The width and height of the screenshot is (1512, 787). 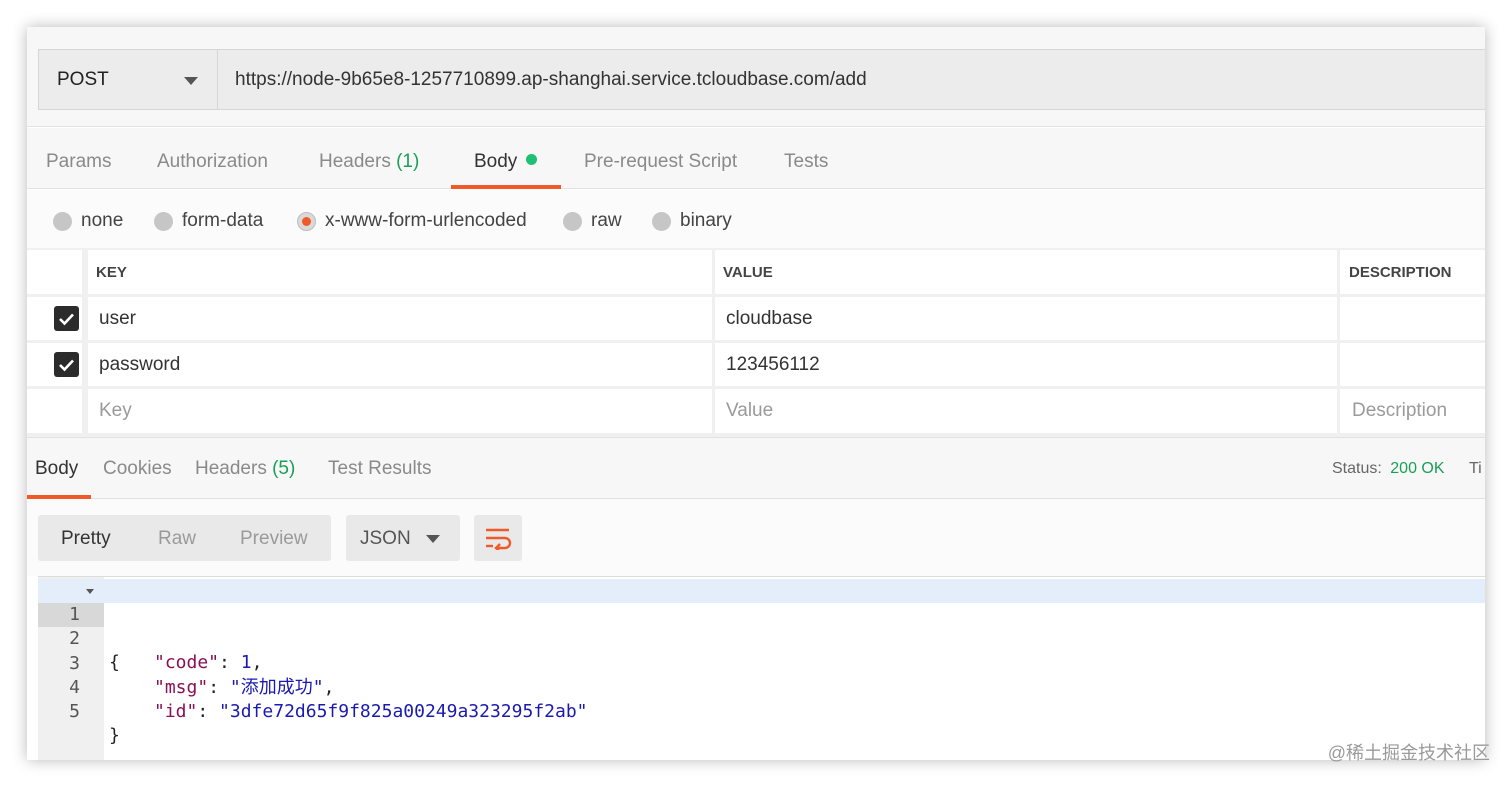 I want to click on response-tab-body: Body, so click(x=56, y=468).